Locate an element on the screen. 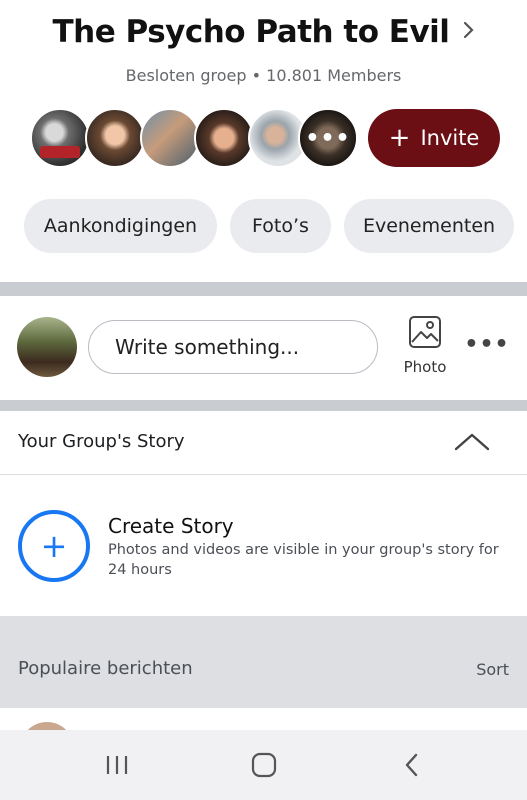 This screenshot has height=800, width=527. more-members-indicator: ••• is located at coordinates (328, 138).